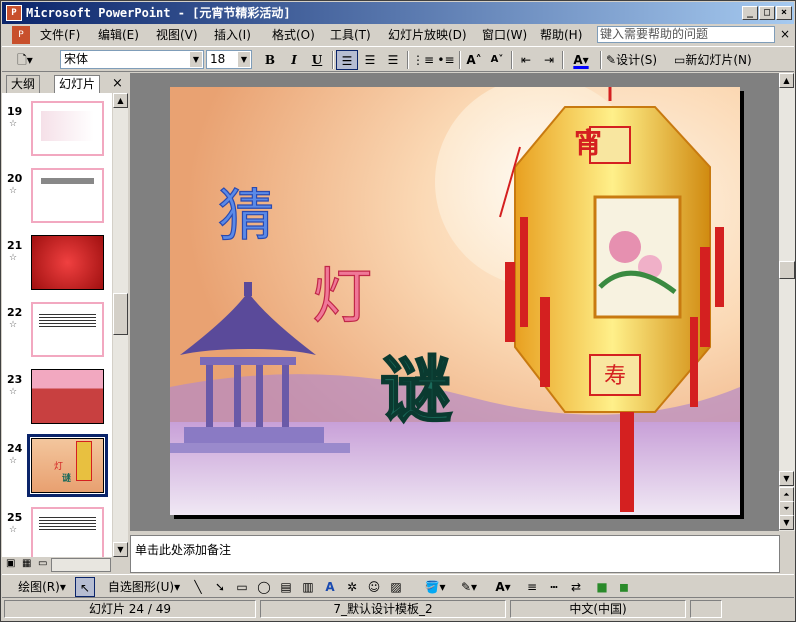  I want to click on oval-icon: ◯, so click(264, 587).